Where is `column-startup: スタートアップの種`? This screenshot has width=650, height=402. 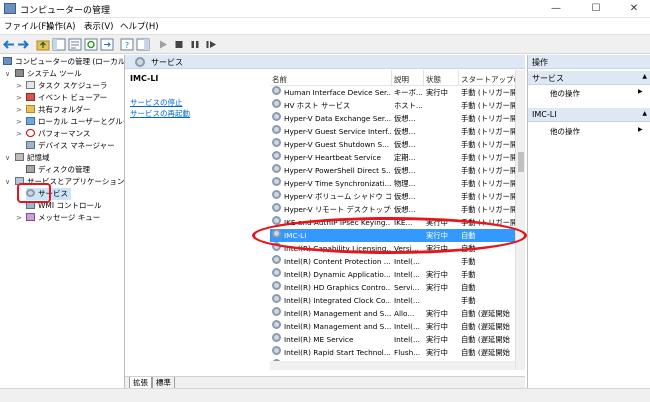 column-startup: スタートアップの種 is located at coordinates (488, 79).